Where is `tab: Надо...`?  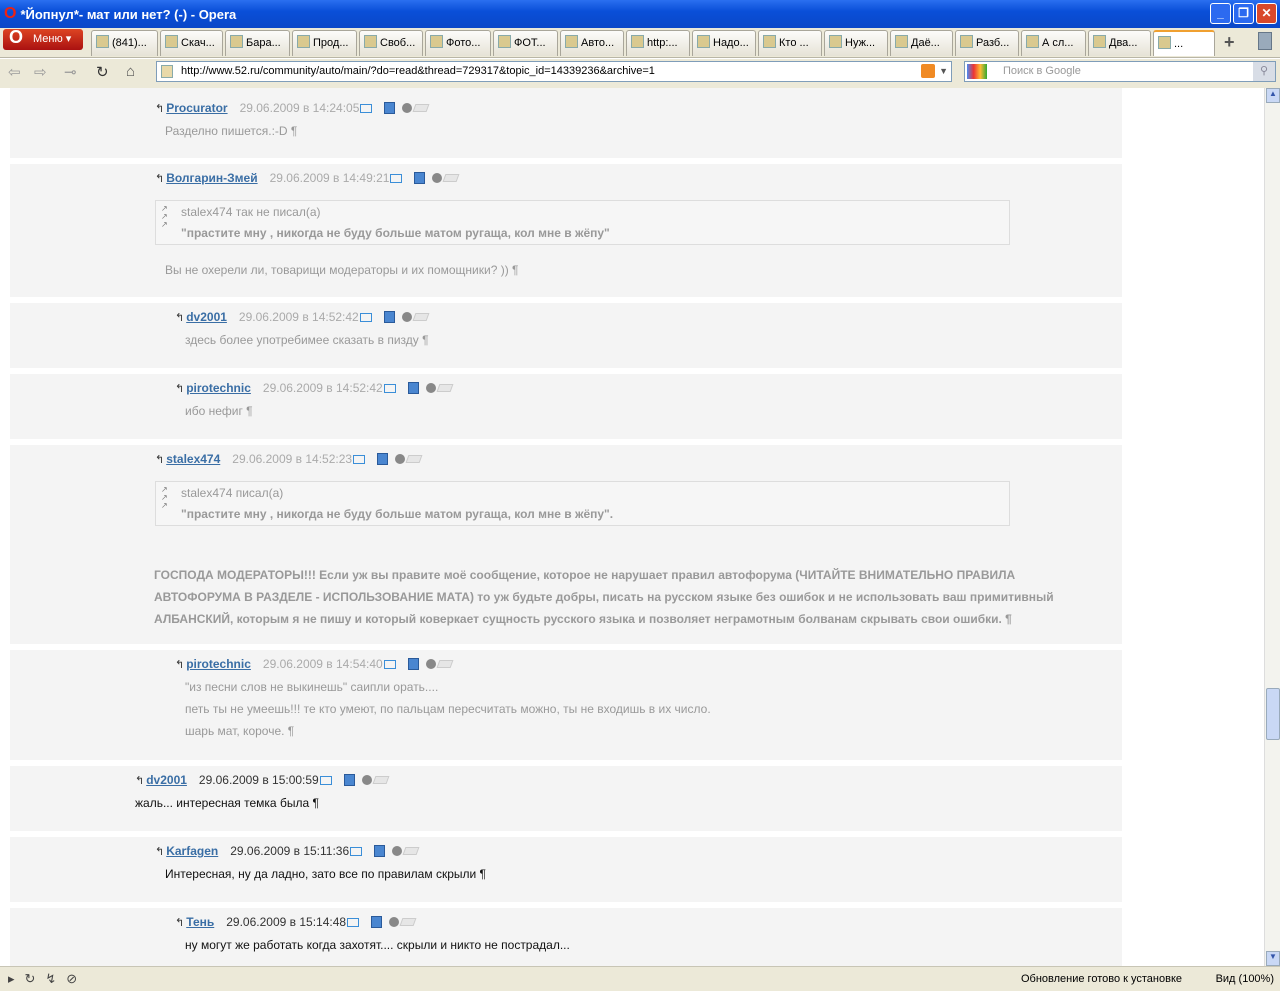
tab: Надо... is located at coordinates (724, 43).